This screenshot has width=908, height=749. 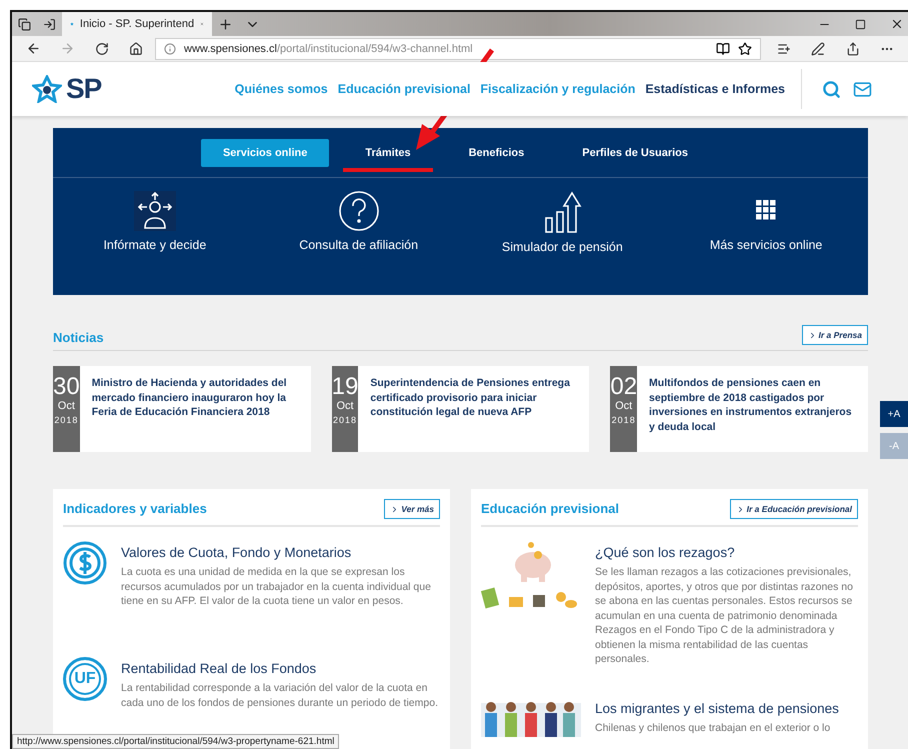 What do you see at coordinates (562, 212) in the screenshot?
I see `bar-chart-arrow-icon` at bounding box center [562, 212].